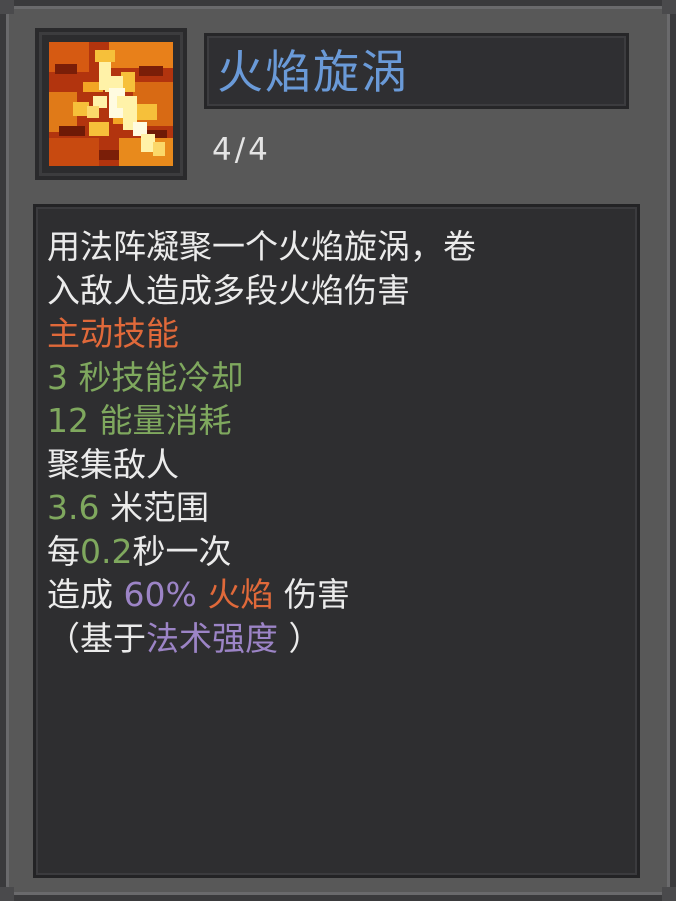  Describe the element at coordinates (313, 72) in the screenshot. I see `skill-name: 火焰旋涡` at that location.